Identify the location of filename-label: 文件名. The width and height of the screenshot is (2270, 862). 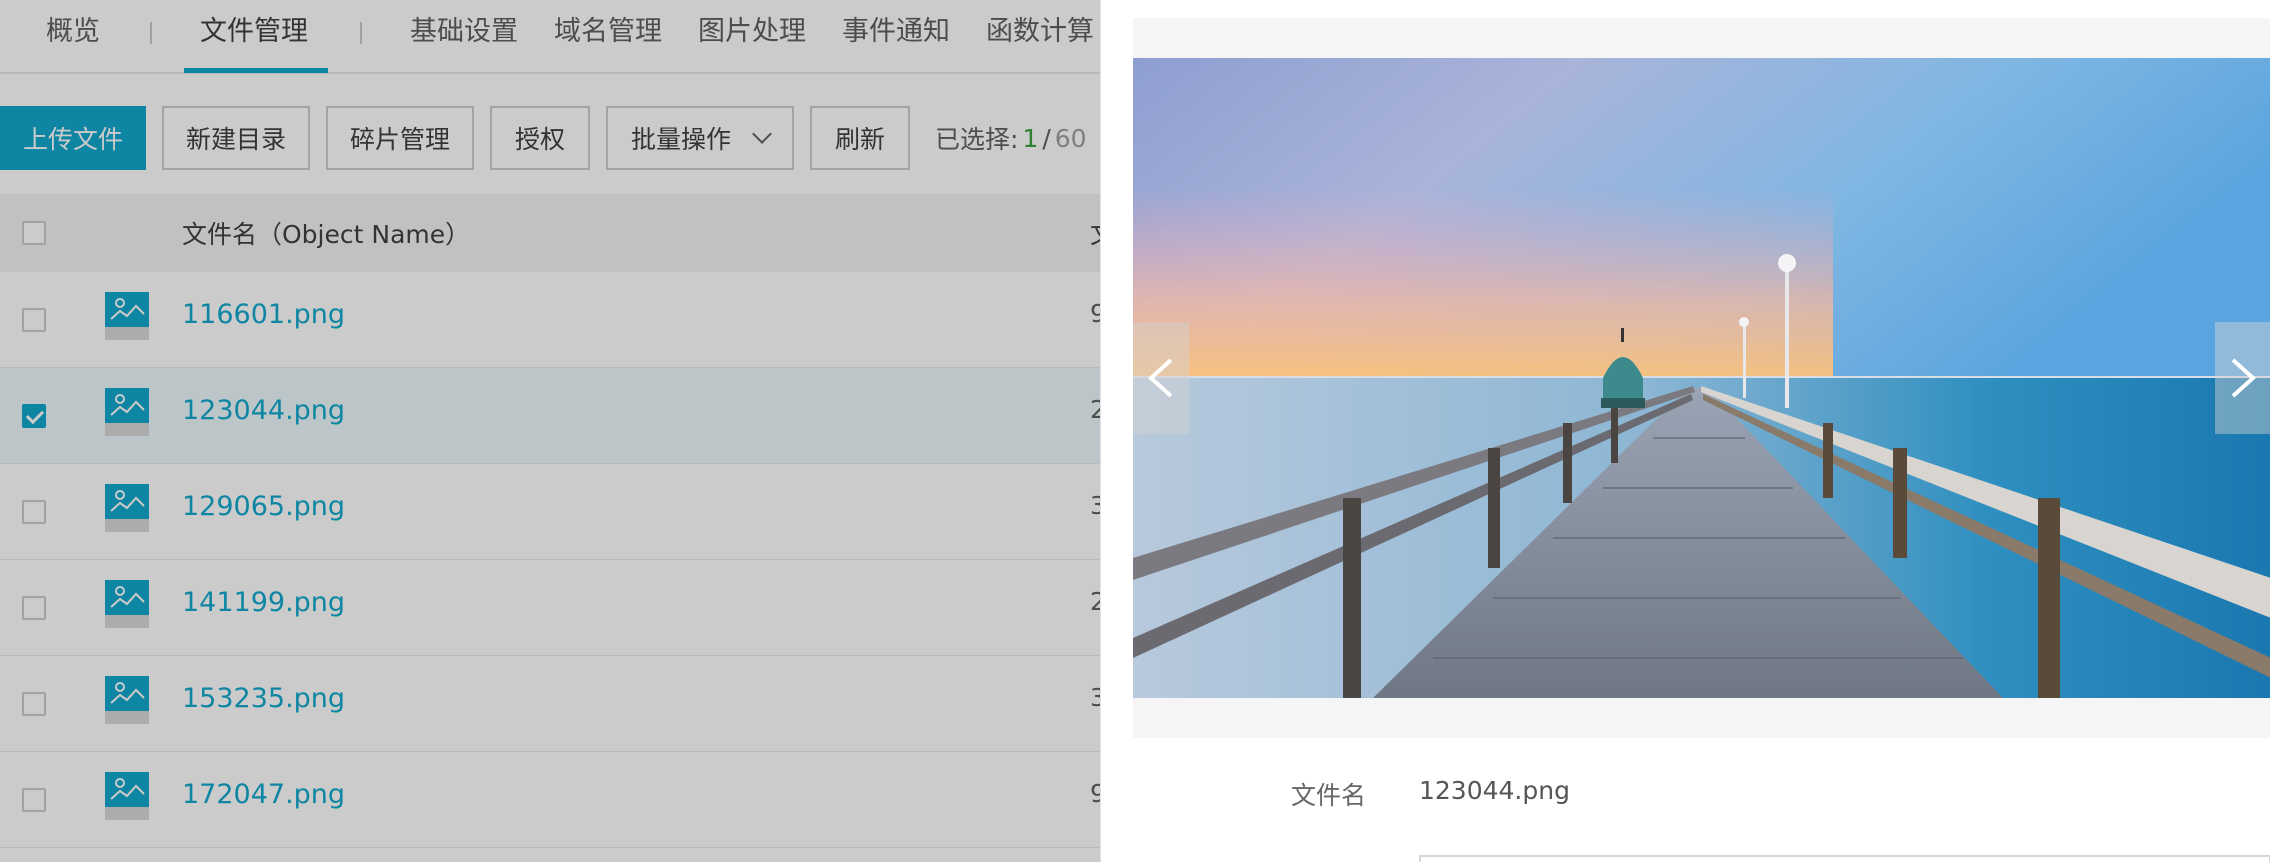
(1329, 795).